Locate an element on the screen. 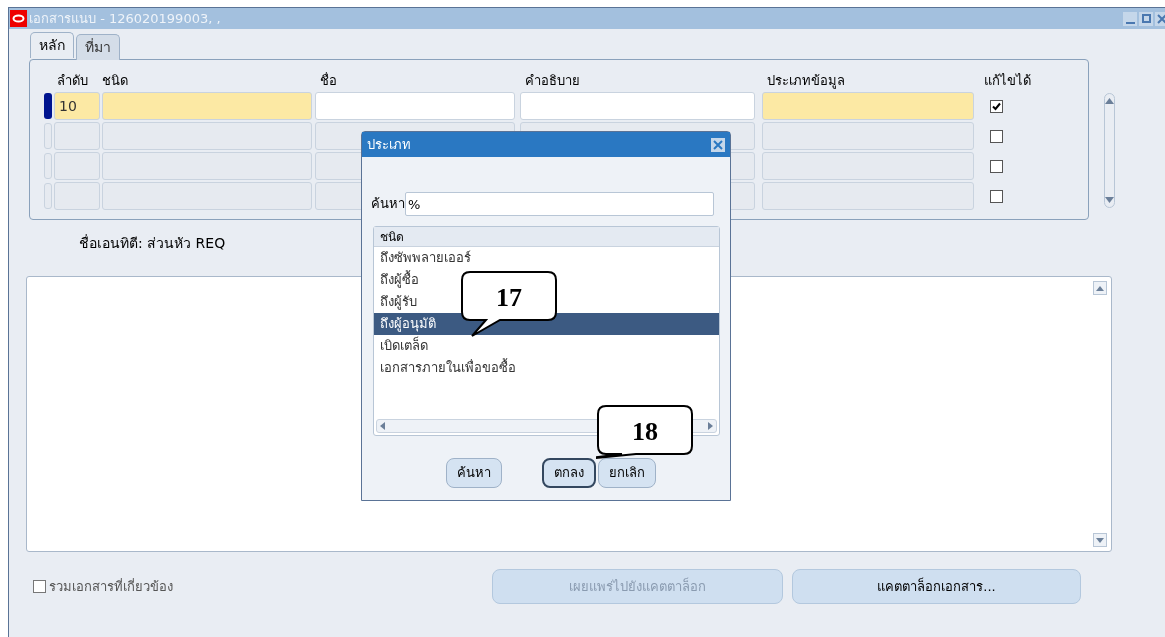  column-header: ลำดับ is located at coordinates (72, 80).